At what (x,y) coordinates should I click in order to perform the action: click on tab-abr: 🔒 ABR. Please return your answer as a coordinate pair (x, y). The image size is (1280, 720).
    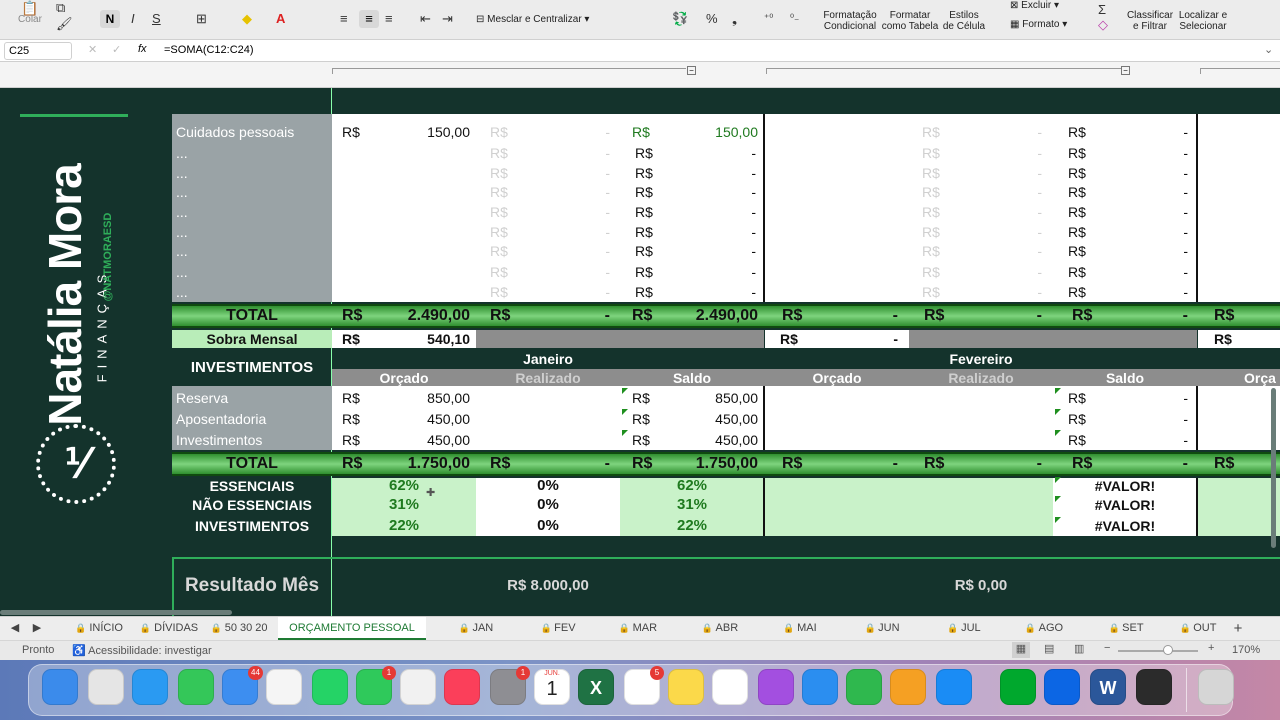
    Looking at the image, I should click on (720, 628).